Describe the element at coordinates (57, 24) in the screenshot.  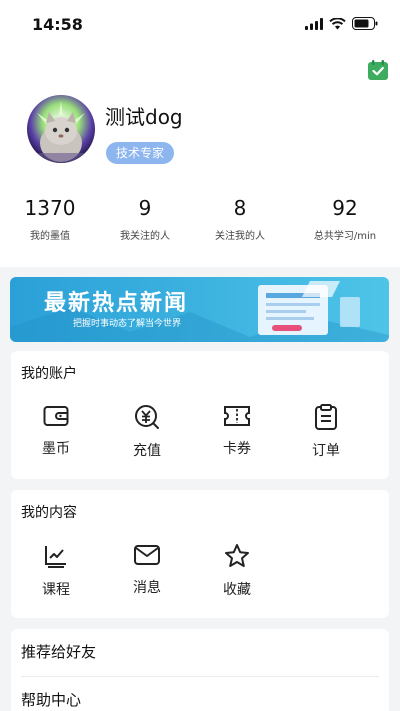
I see `status-time: 14:58` at that location.